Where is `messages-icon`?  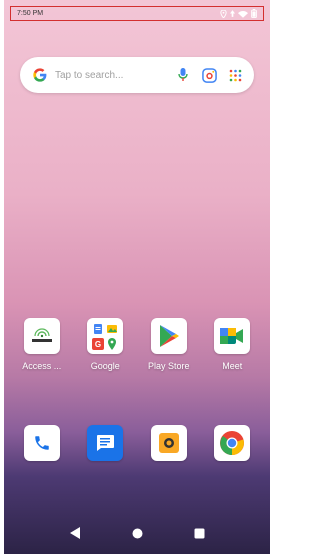
messages-icon is located at coordinates (105, 443).